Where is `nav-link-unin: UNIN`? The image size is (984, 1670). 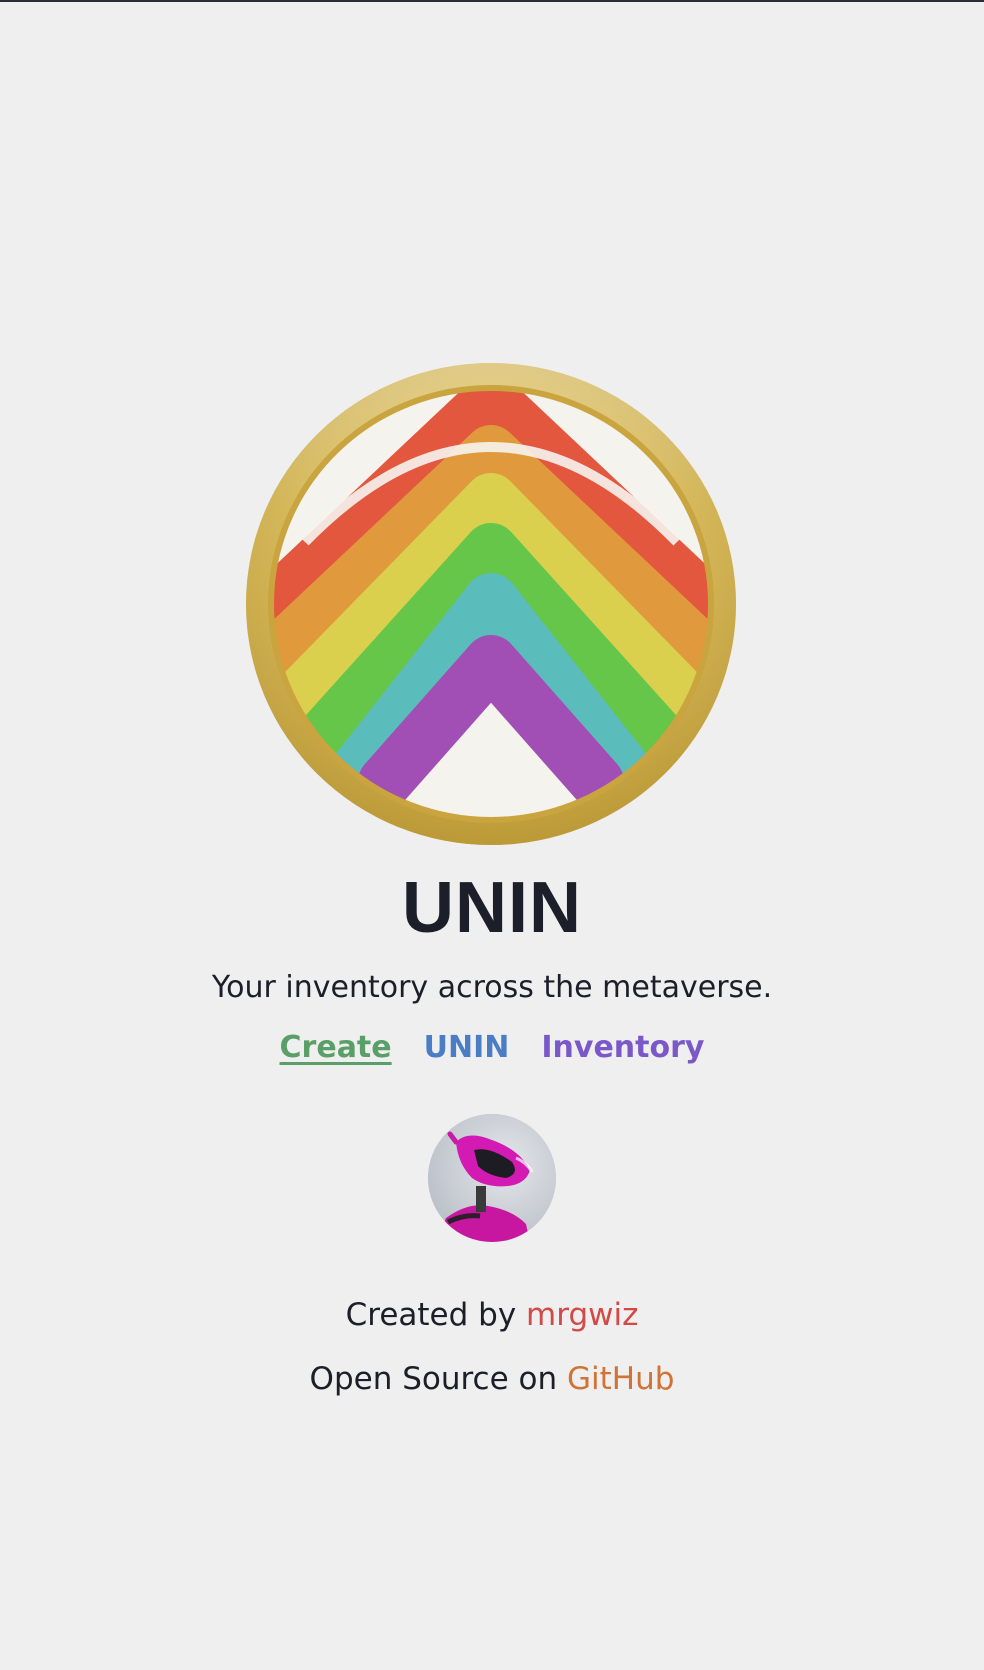
nav-link-unin: UNIN is located at coordinates (467, 1048).